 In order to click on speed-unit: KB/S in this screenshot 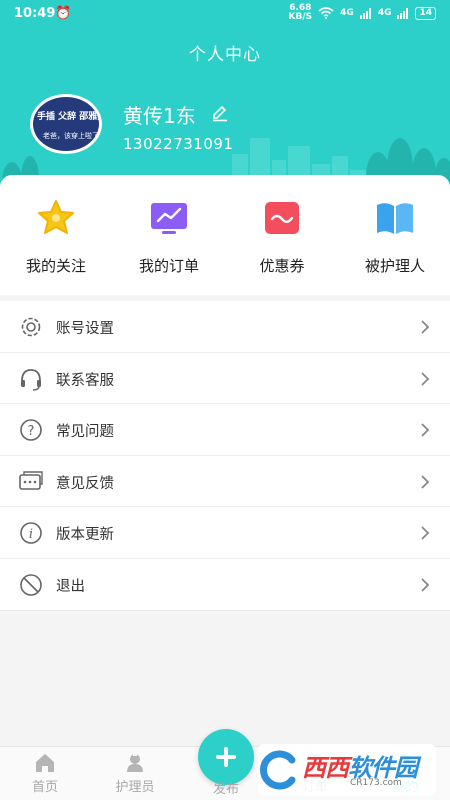, I will do `click(300, 17)`.